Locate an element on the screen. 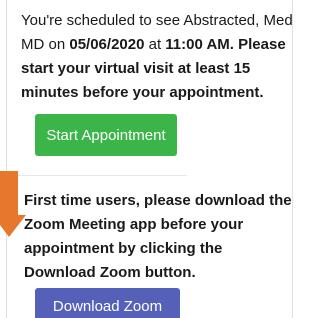 The height and width of the screenshot is (318, 320). start-appointment-button: Start Appointment is located at coordinates (106, 135).